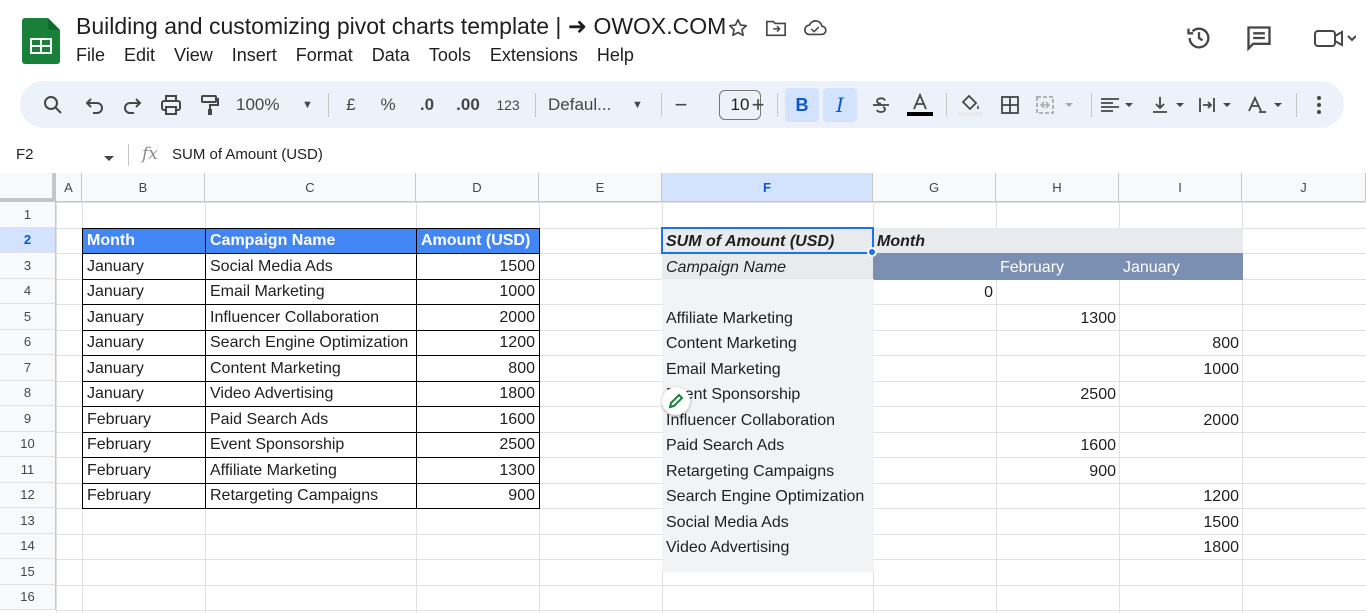 The width and height of the screenshot is (1366, 613). I want to click on pivot-row-label: Retargeting Campaigns, so click(768, 470).